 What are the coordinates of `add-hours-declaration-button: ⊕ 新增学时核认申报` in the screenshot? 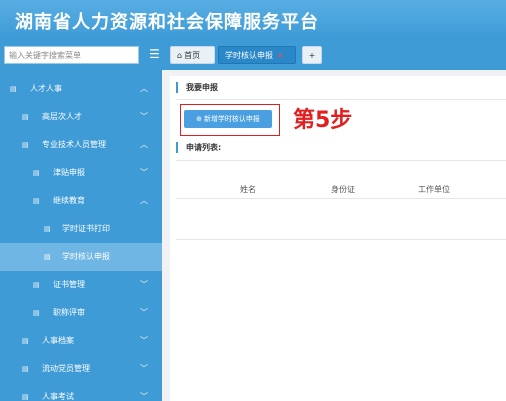 It's located at (228, 119).